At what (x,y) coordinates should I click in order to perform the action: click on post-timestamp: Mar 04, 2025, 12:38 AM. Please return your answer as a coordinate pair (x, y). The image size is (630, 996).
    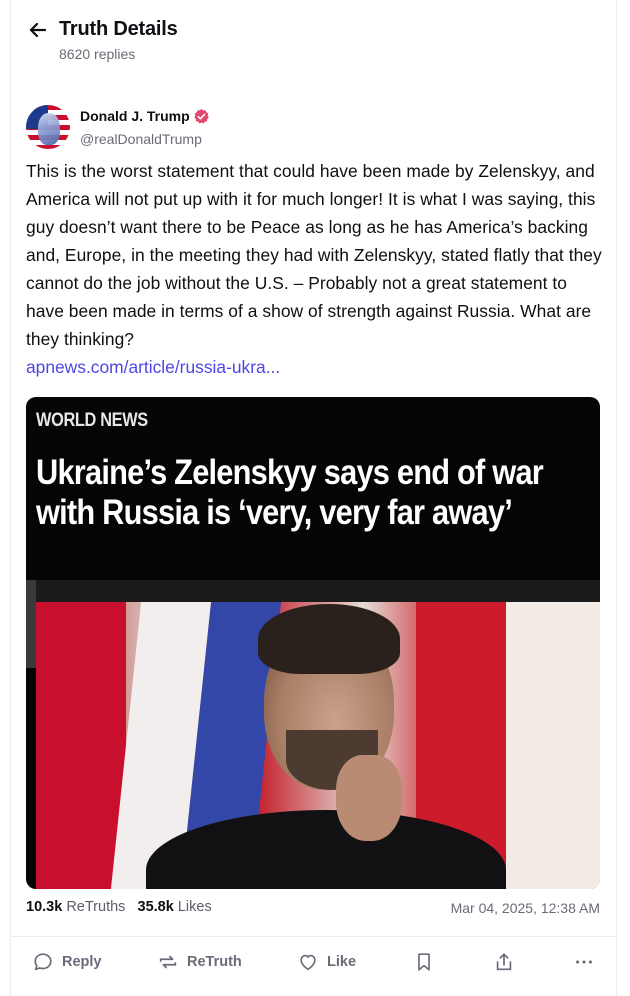
    Looking at the image, I should click on (525, 908).